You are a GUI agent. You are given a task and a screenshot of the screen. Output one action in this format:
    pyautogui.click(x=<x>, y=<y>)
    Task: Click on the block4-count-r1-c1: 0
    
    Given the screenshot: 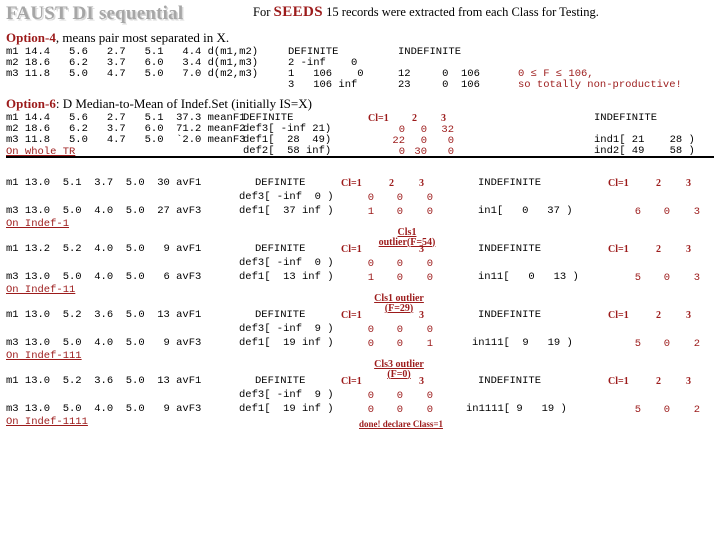 What is the action you would take?
    pyautogui.click(x=370, y=396)
    